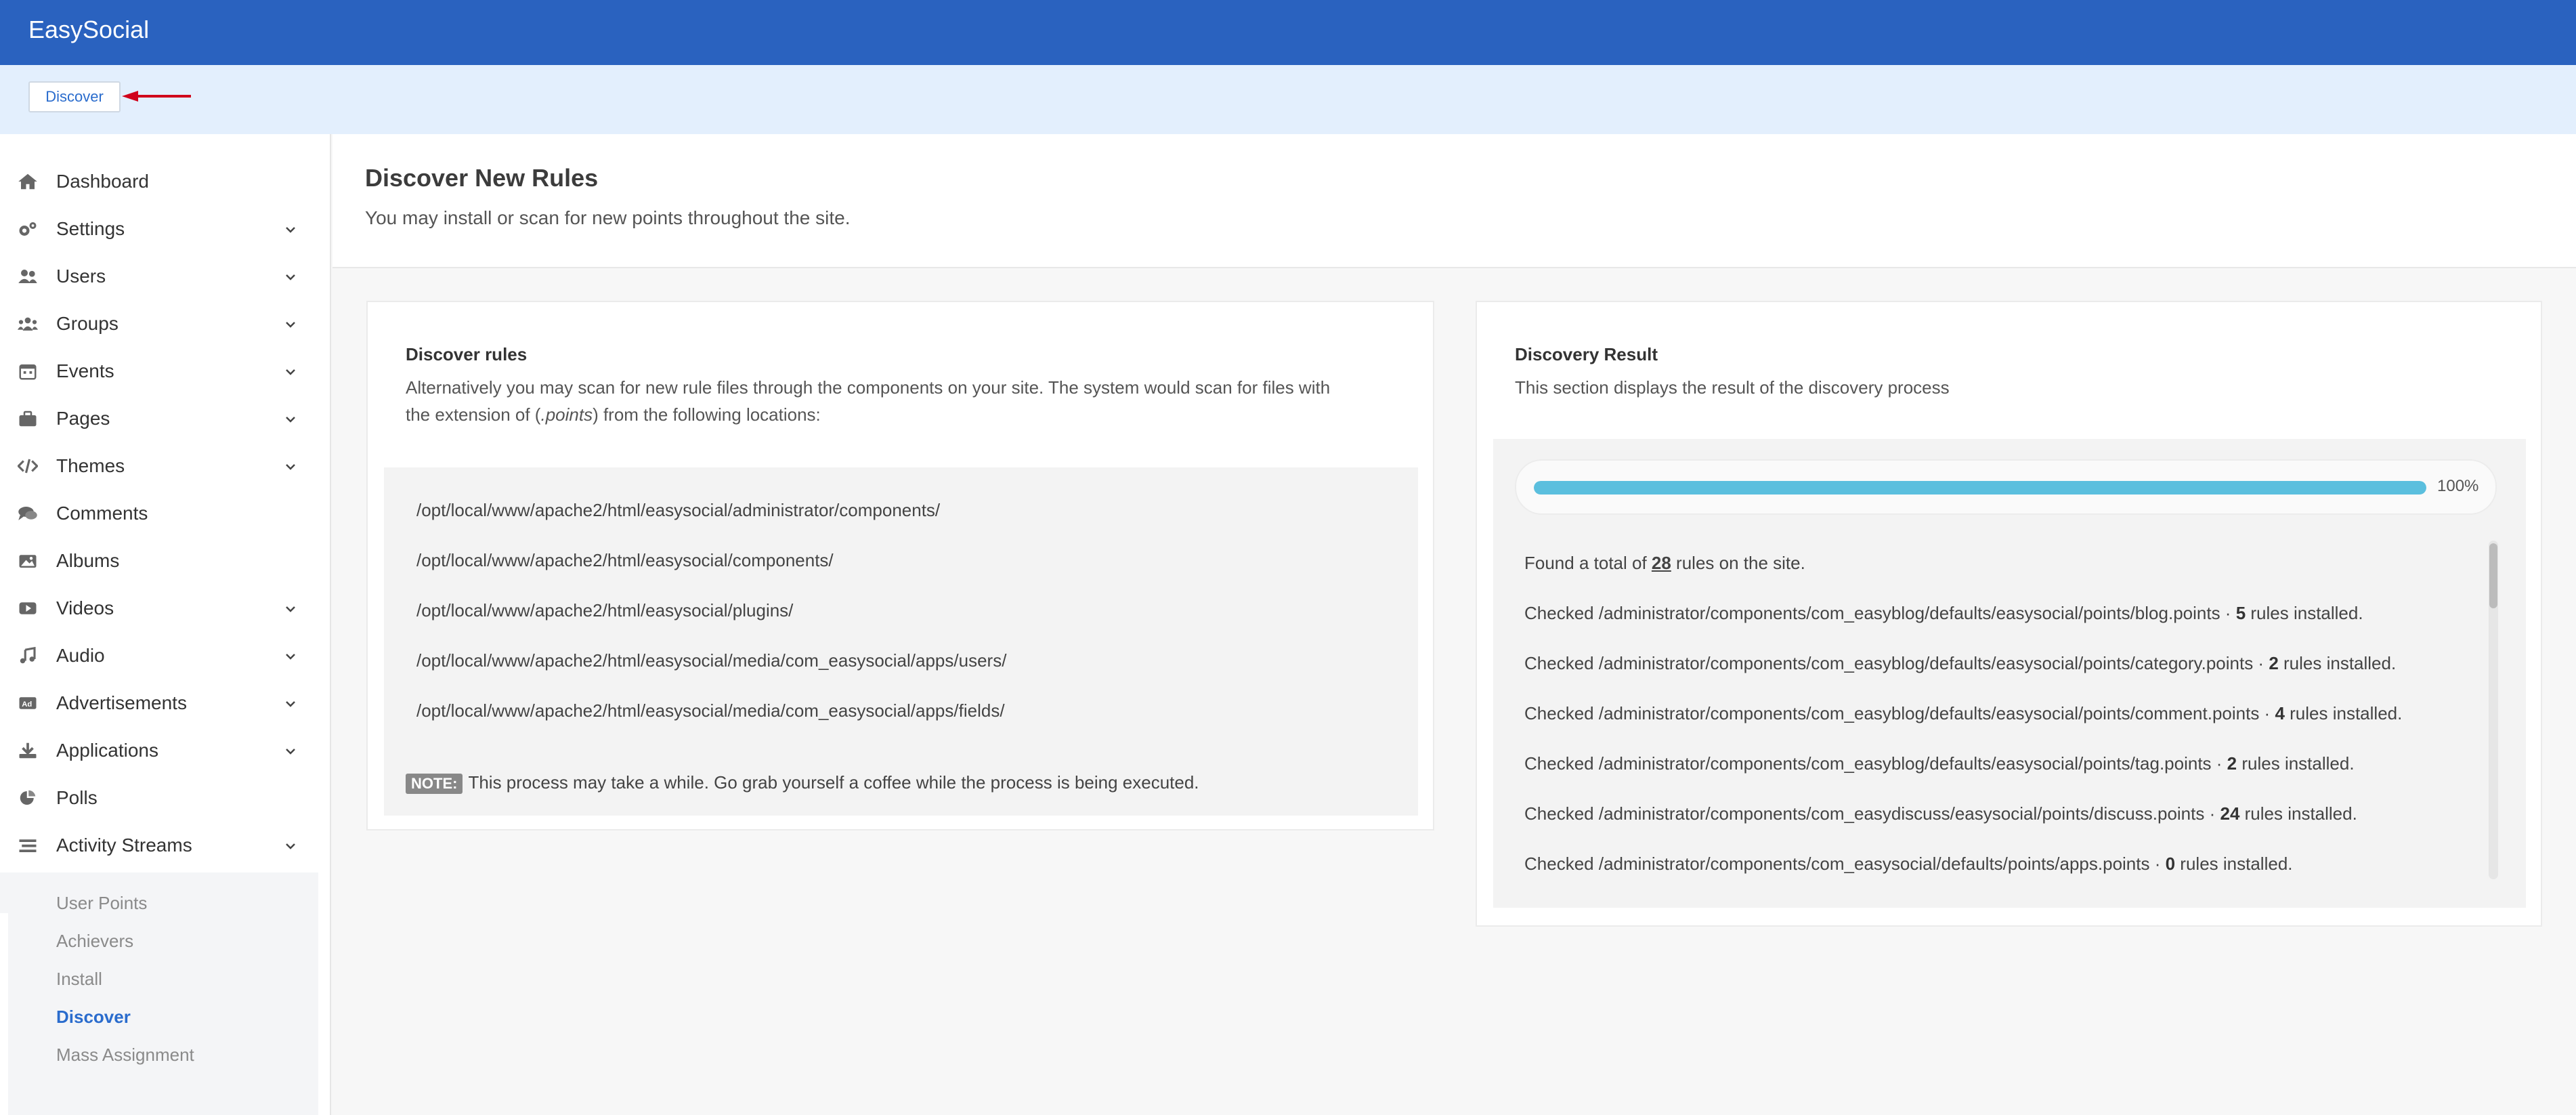 The image size is (2576, 1115). What do you see at coordinates (159, 181) in the screenshot?
I see `sidebar-item-dashboard: Dashboard` at bounding box center [159, 181].